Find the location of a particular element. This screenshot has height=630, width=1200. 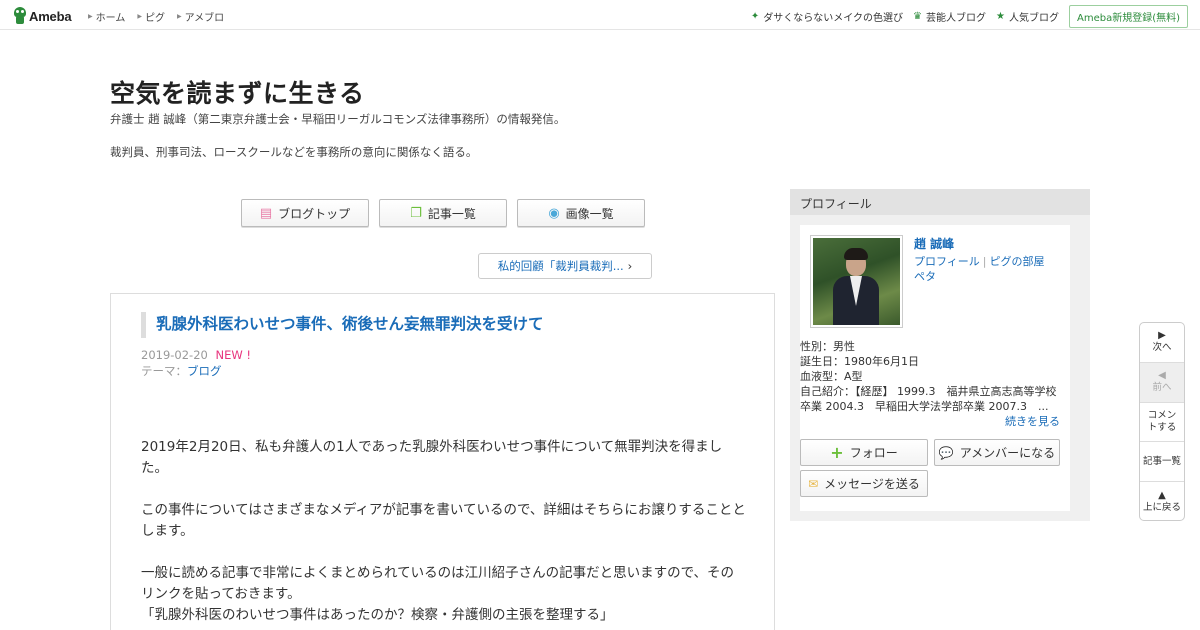

top-nav: ▶ ホーム ▶ ピグ ▶ アメブロ is located at coordinates (162, 16).